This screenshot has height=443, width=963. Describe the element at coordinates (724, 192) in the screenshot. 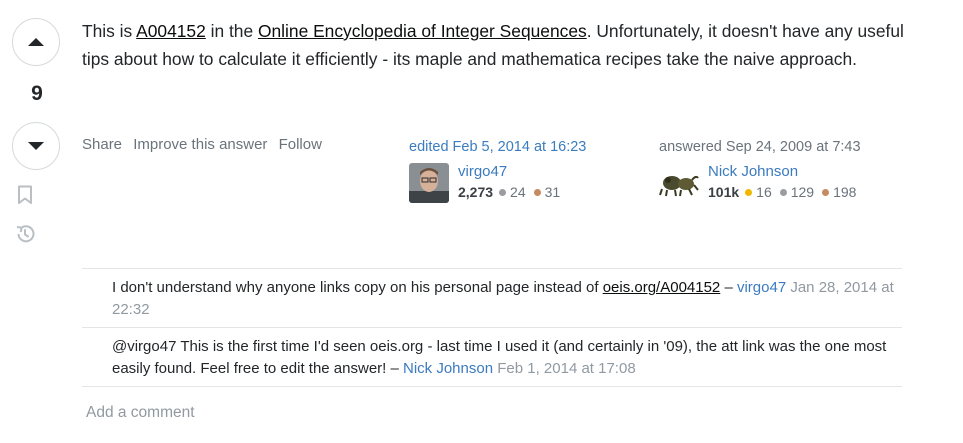

I see `reputation: 101k` at that location.